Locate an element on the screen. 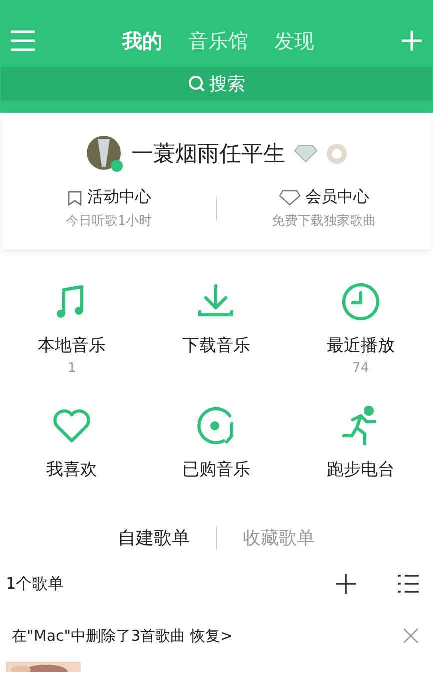  diamond-icon is located at coordinates (306, 154).